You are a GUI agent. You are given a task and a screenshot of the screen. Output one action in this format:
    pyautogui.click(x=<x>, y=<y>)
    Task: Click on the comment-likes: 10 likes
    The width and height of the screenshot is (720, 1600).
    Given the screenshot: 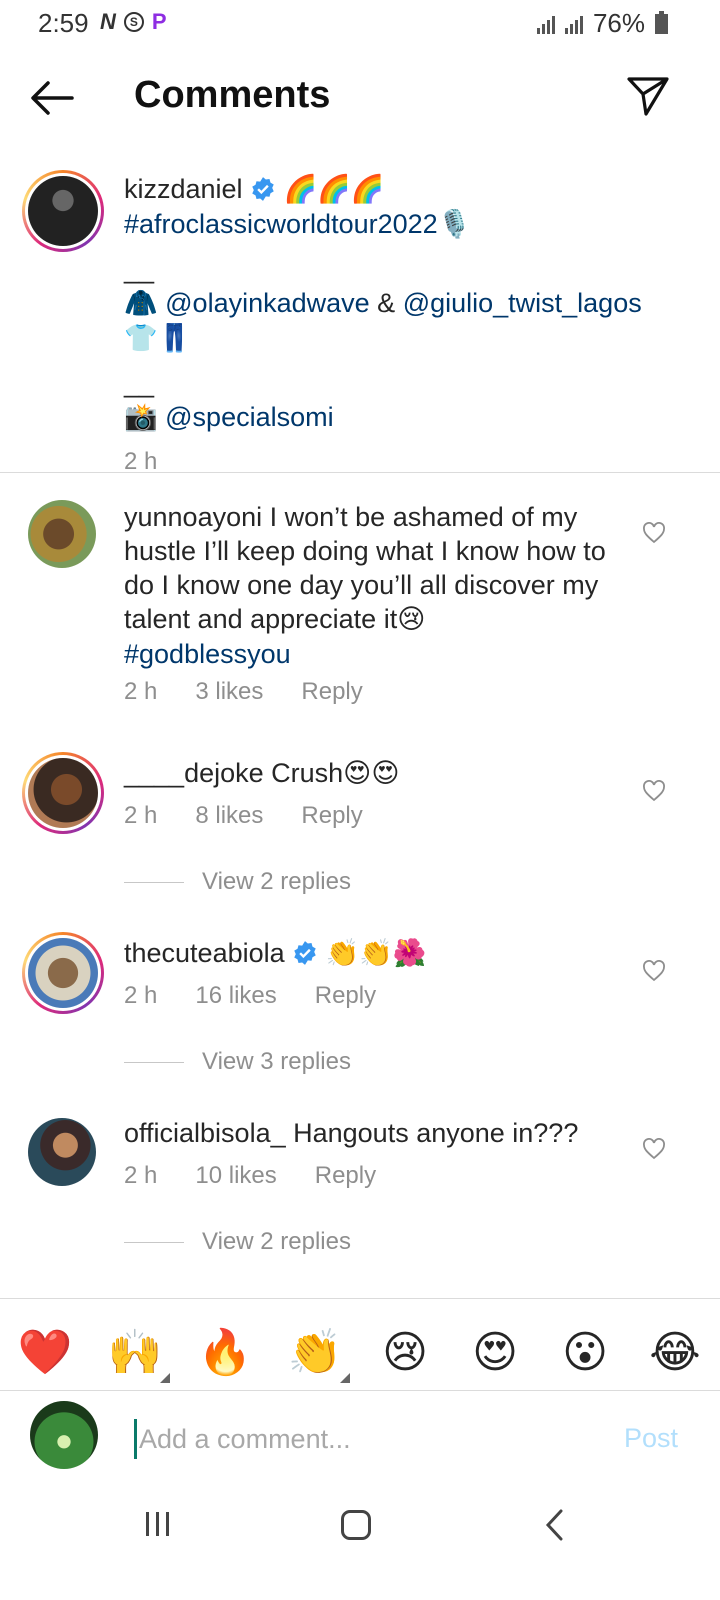 What is the action you would take?
    pyautogui.click(x=235, y=1176)
    